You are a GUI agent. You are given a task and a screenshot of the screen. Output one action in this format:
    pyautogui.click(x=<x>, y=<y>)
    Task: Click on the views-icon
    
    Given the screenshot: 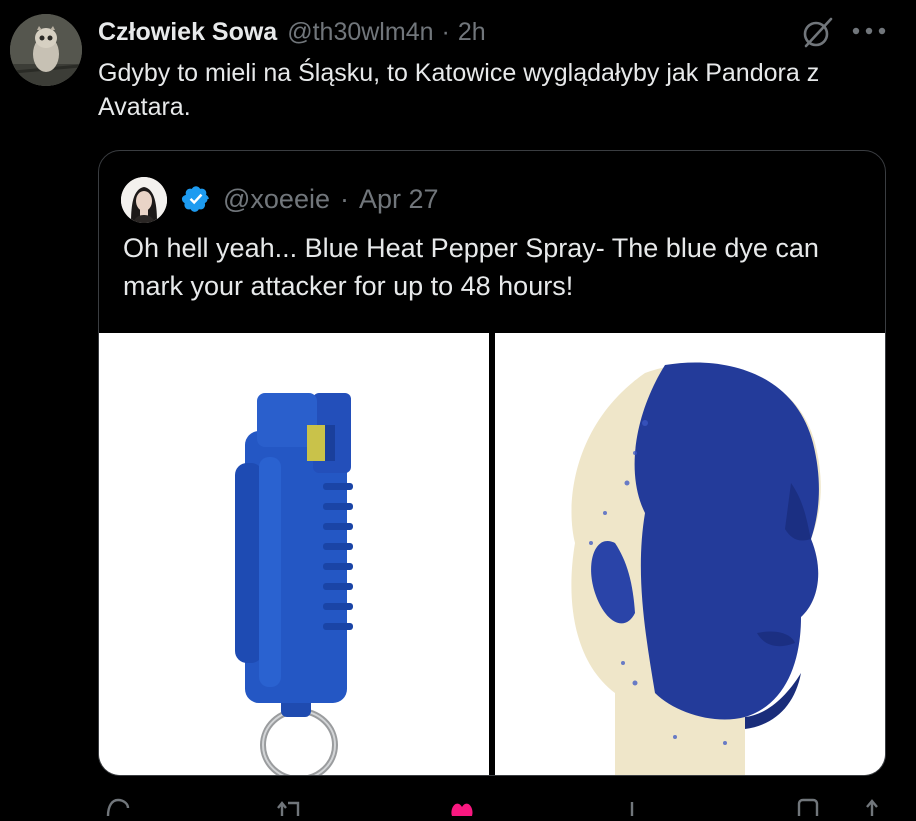 What is the action you would take?
    pyautogui.click(x=634, y=808)
    